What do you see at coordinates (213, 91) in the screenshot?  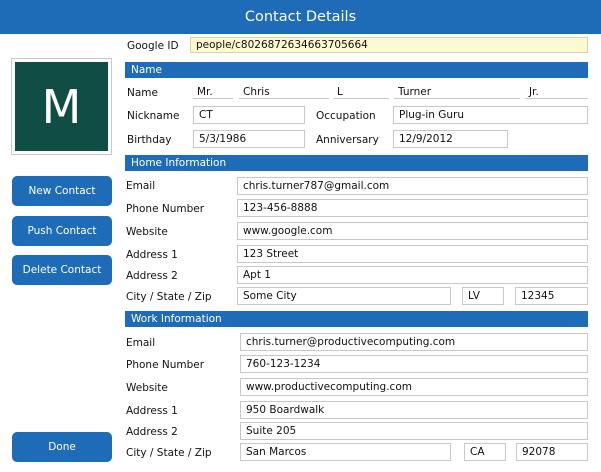 I see `name-prefix-field: Mr.` at bounding box center [213, 91].